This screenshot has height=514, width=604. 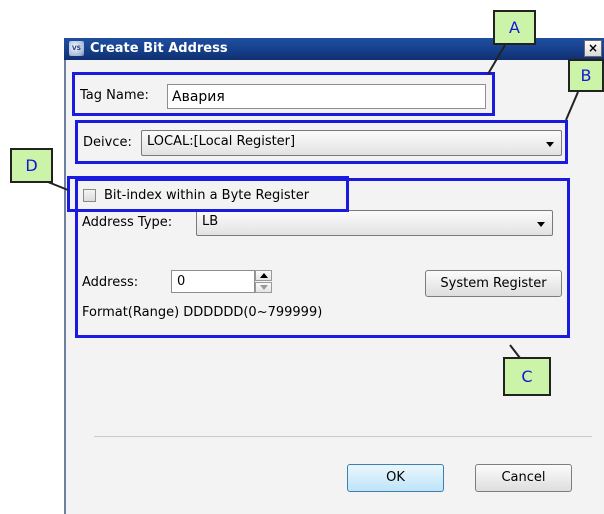 What do you see at coordinates (593, 48) in the screenshot?
I see `close-button: ×` at bounding box center [593, 48].